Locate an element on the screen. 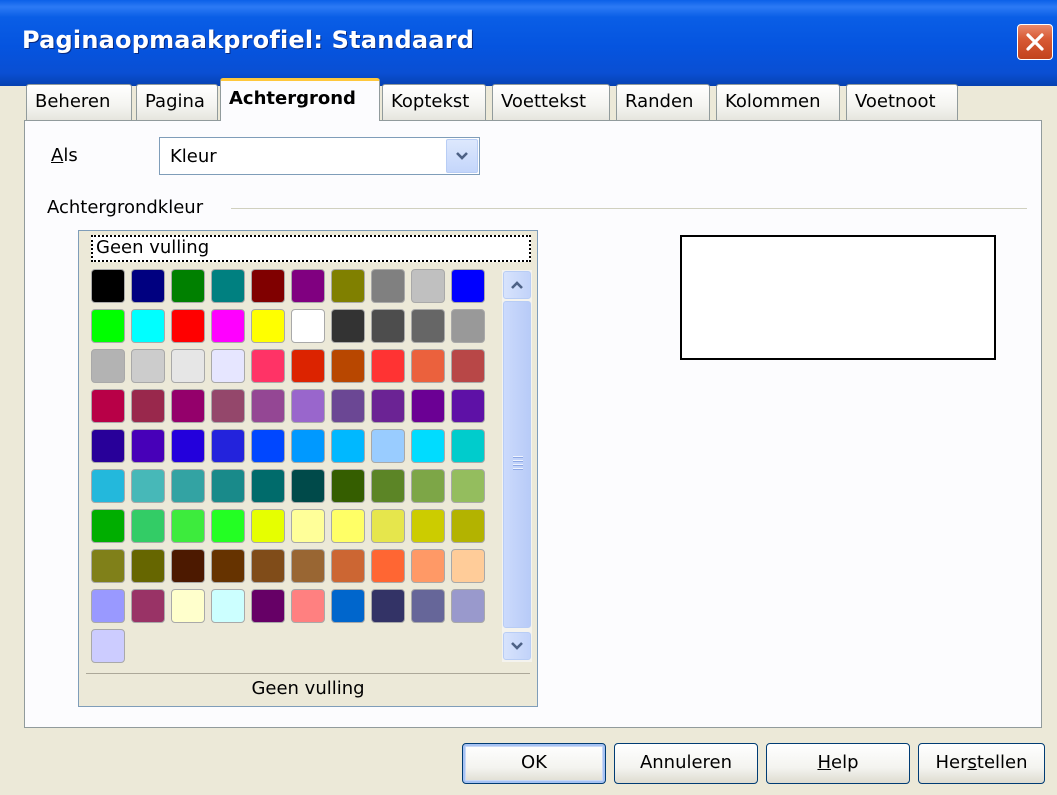 This screenshot has height=795, width=1057. tab-voettekst: Voettekst is located at coordinates (551, 102).